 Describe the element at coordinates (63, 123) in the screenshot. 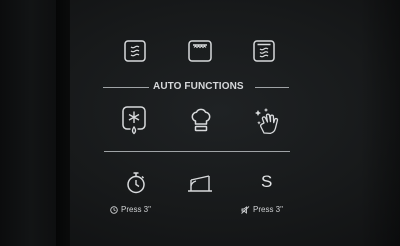

I see `panel-edge` at that location.